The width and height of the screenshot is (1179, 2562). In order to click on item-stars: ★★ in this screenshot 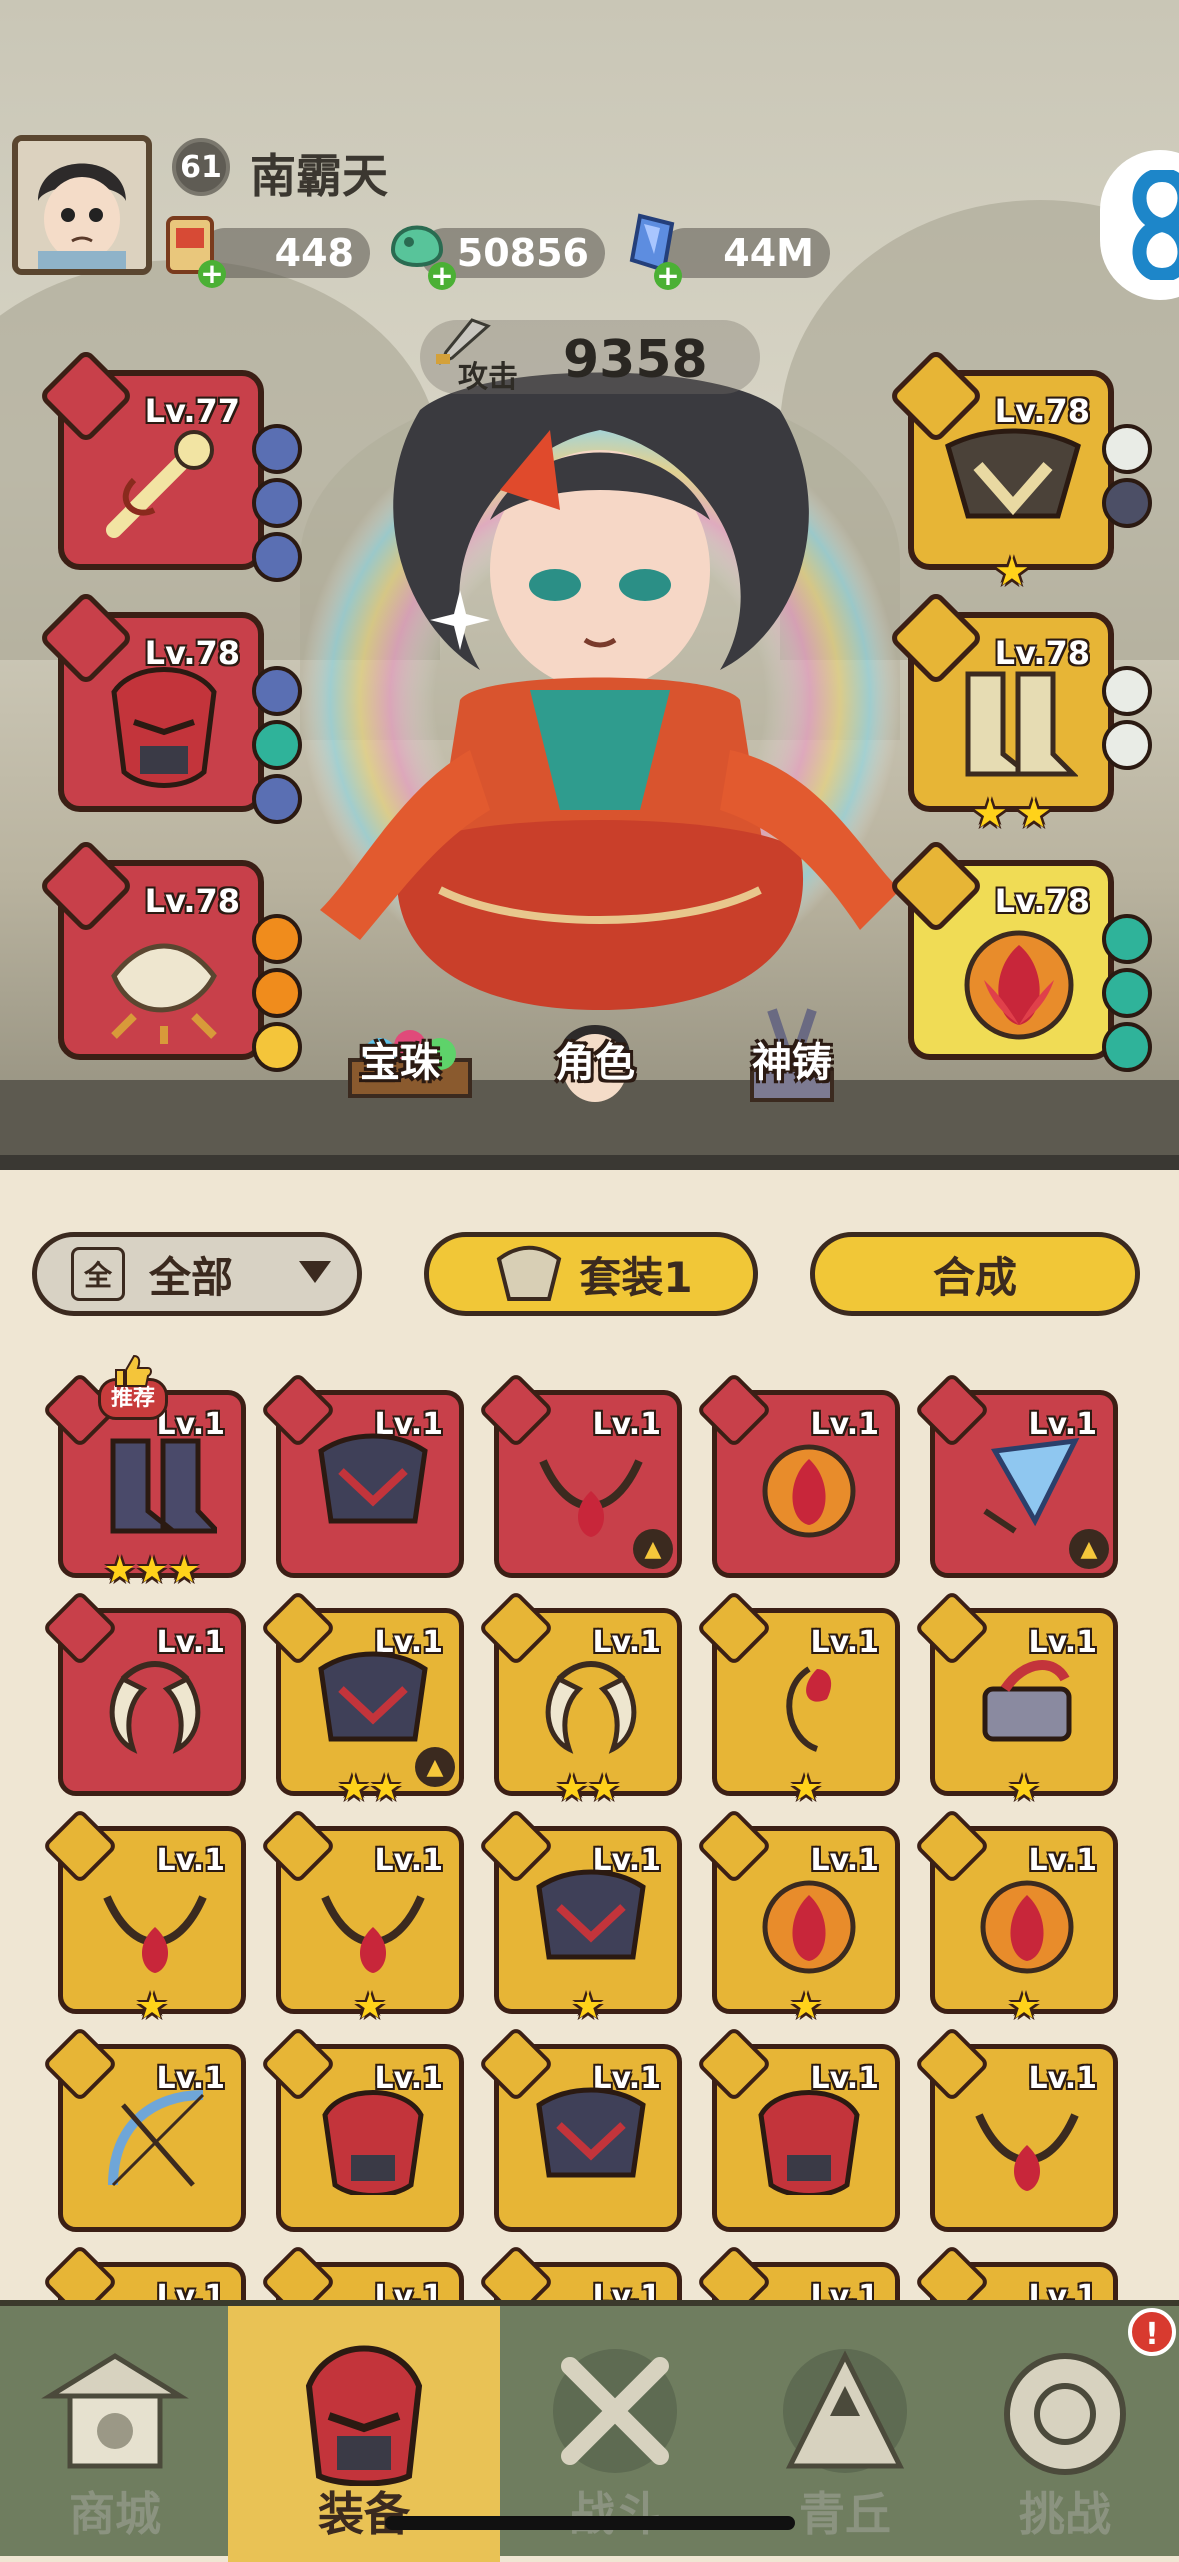, I will do `click(588, 1788)`.